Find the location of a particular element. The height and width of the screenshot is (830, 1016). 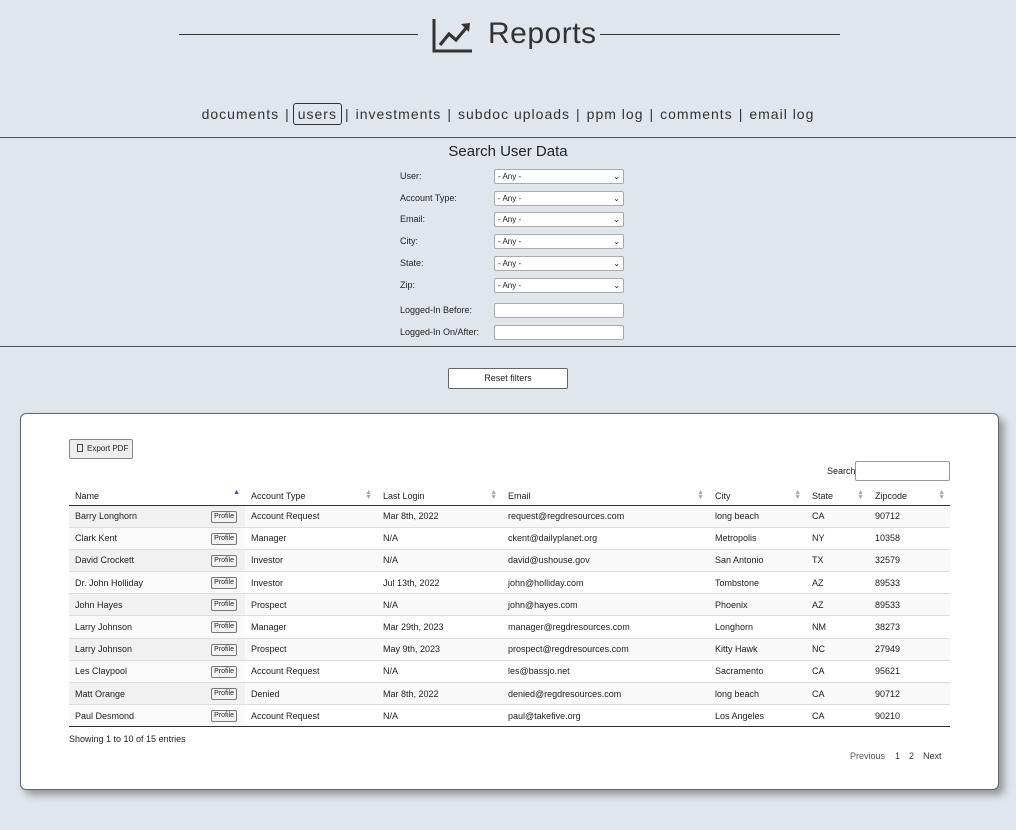

chart-line-icon is located at coordinates (452, 36).